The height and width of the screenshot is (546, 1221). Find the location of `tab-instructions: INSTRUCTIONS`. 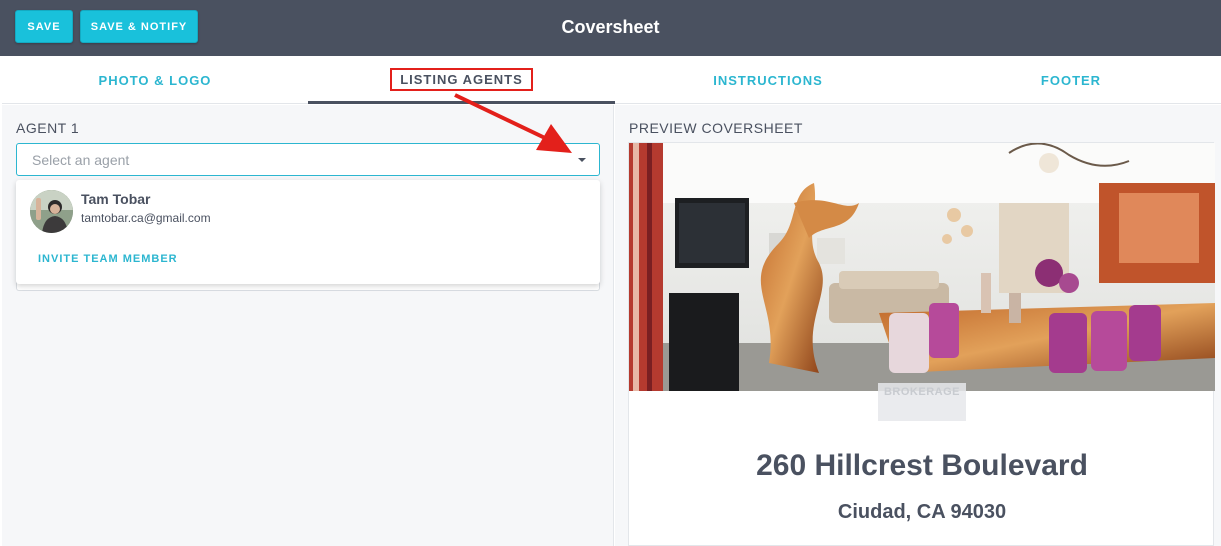

tab-instructions: INSTRUCTIONS is located at coordinates (768, 80).